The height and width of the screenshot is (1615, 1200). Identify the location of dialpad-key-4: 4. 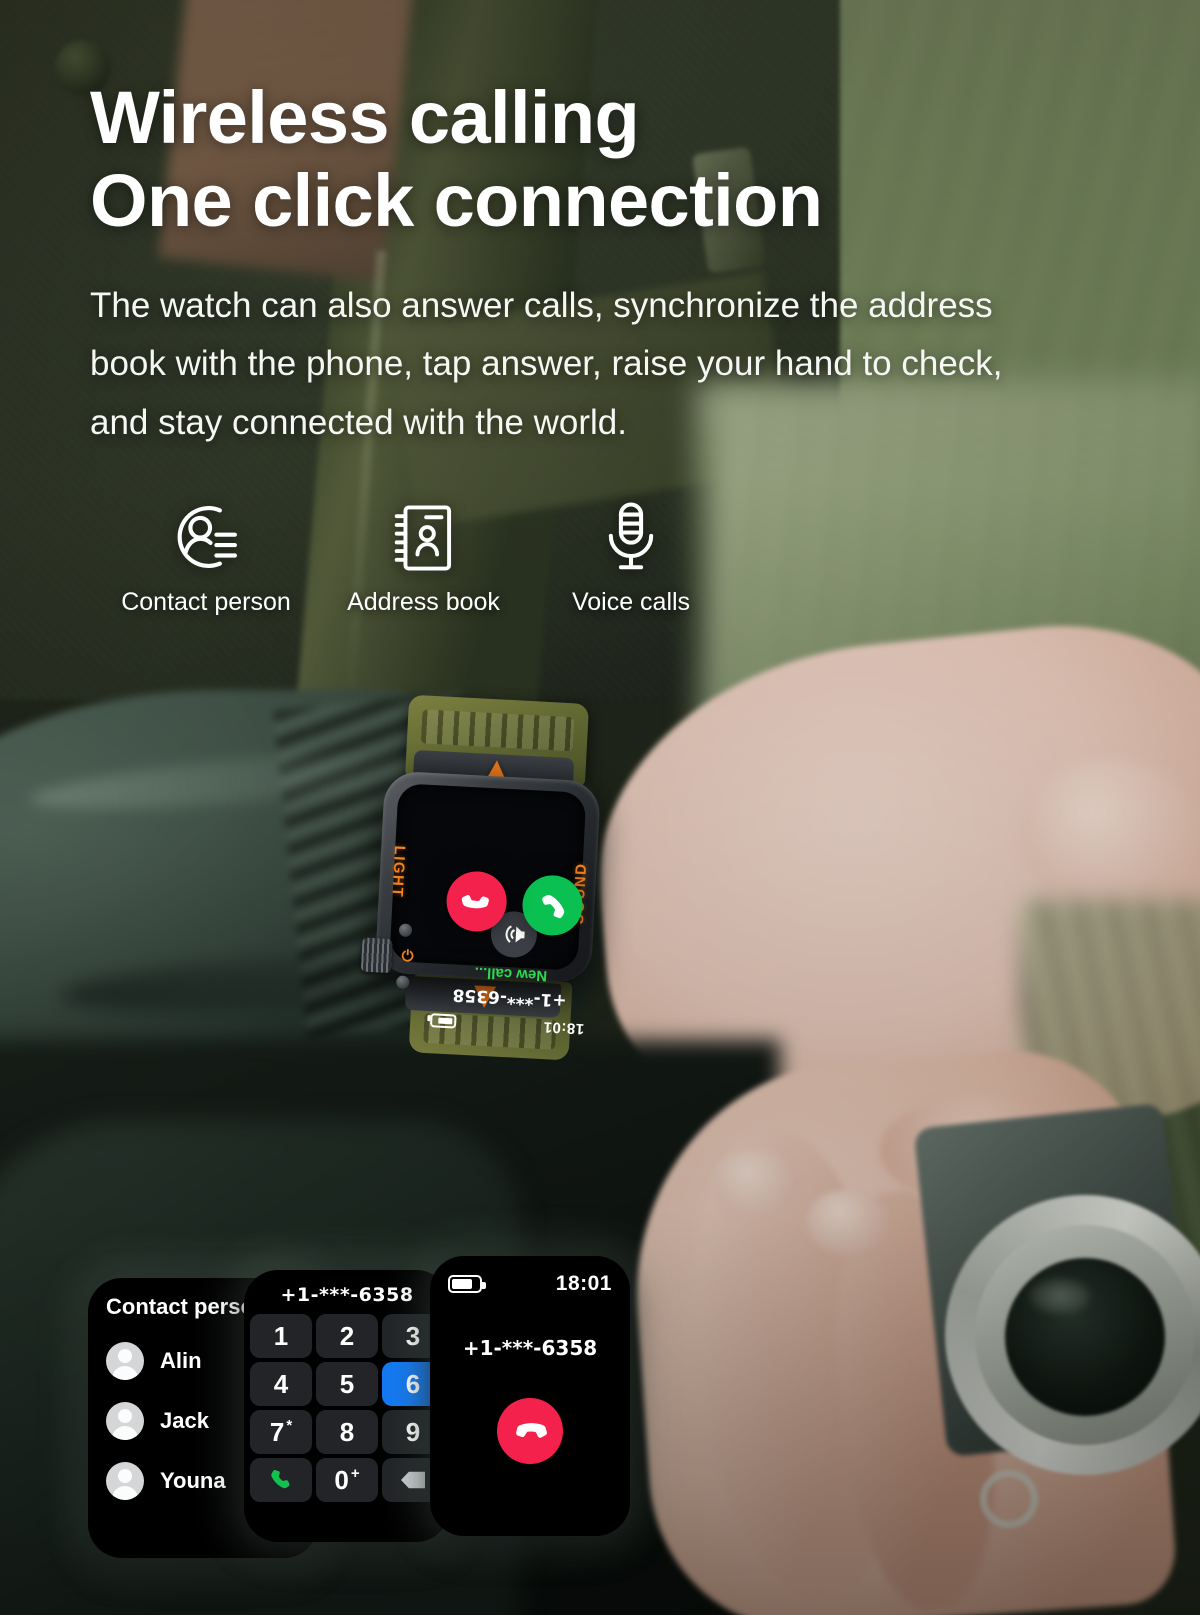
(281, 1384).